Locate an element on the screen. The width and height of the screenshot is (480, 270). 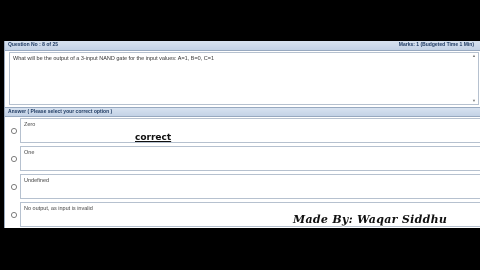
option-1: Zero is located at coordinates (242, 130).